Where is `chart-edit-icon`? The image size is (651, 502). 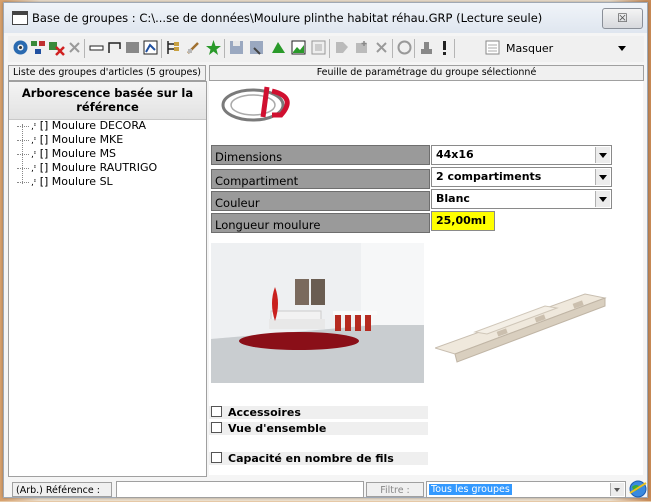 chart-edit-icon is located at coordinates (150, 47).